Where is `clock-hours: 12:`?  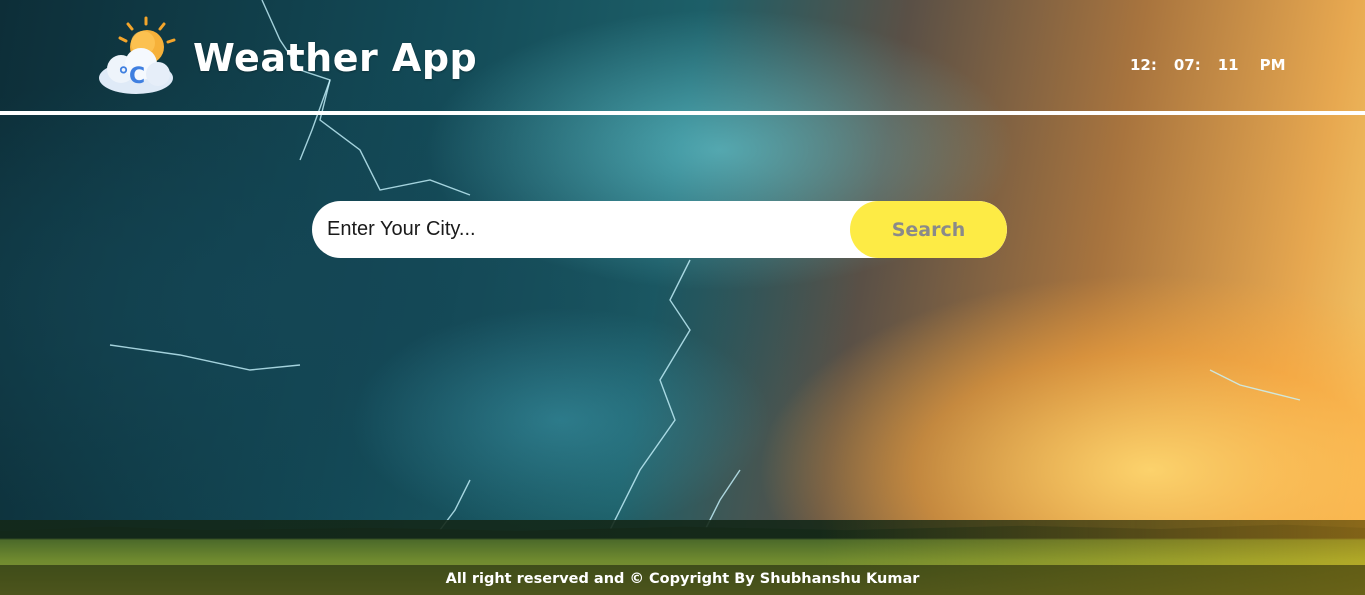 clock-hours: 12: is located at coordinates (1143, 65).